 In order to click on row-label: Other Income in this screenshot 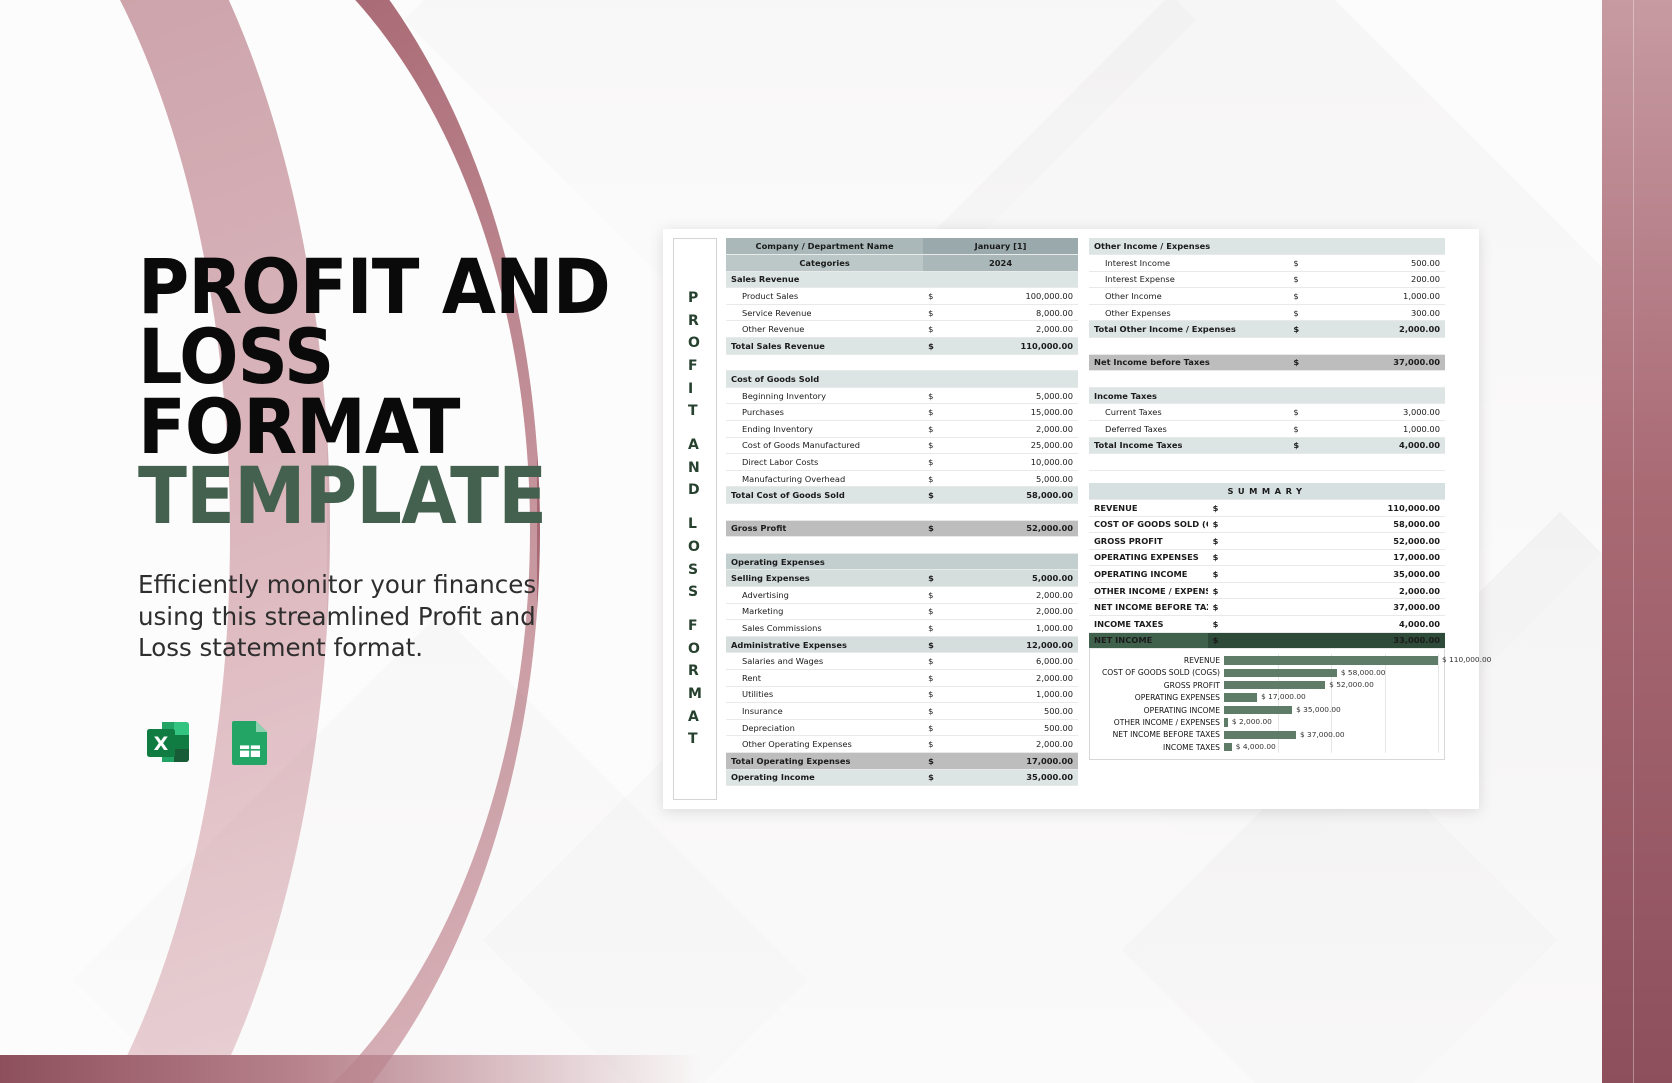, I will do `click(1189, 296)`.